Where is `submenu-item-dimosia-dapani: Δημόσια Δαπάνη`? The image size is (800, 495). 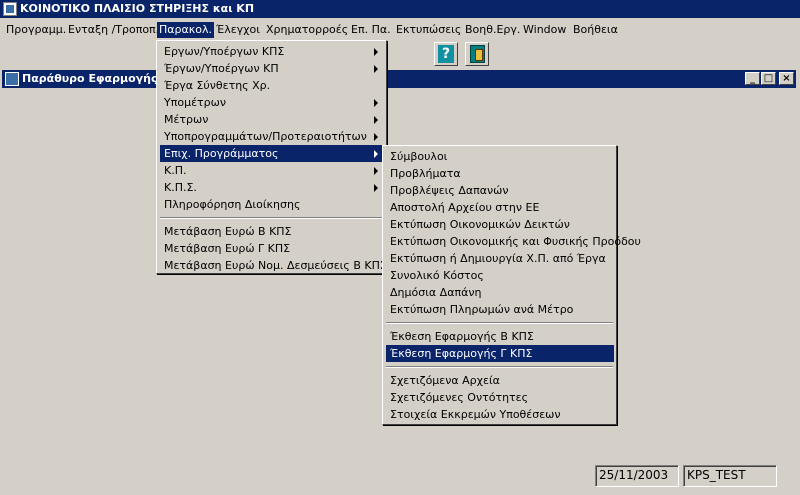 submenu-item-dimosia-dapani: Δημόσια Δαπάνη is located at coordinates (500, 292).